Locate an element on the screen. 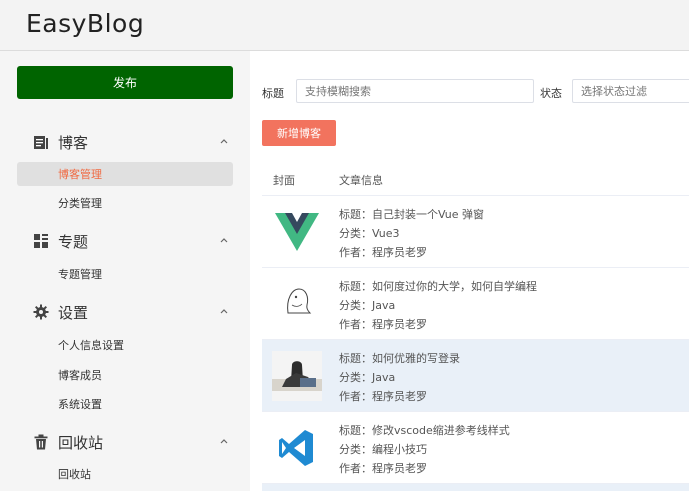 This screenshot has height=491, width=689. gear-icon is located at coordinates (41, 312).